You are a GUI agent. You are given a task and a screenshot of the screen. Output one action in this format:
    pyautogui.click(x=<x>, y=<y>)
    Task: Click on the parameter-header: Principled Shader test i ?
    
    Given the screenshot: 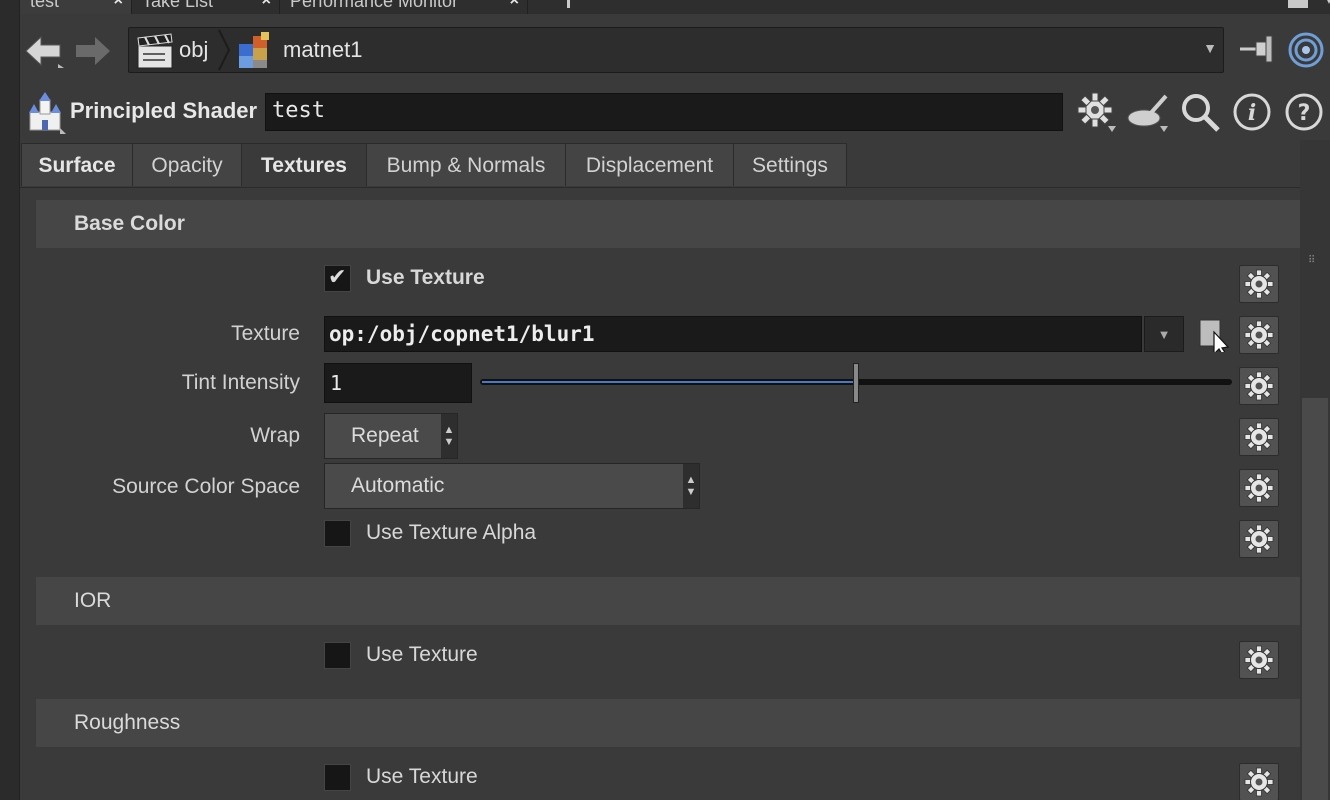 What is the action you would take?
    pyautogui.click(x=675, y=112)
    